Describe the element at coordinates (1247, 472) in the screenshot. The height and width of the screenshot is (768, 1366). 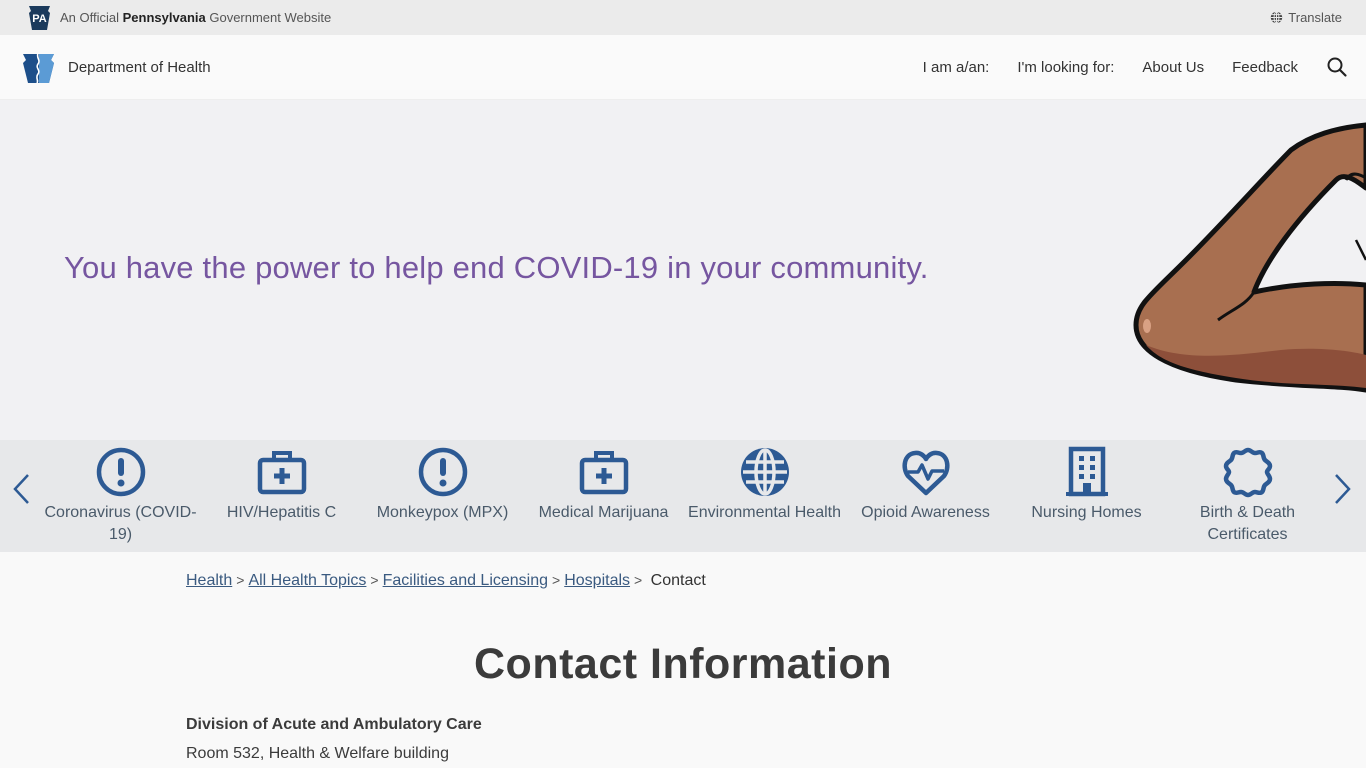
I see `certificate-seal-icon` at that location.